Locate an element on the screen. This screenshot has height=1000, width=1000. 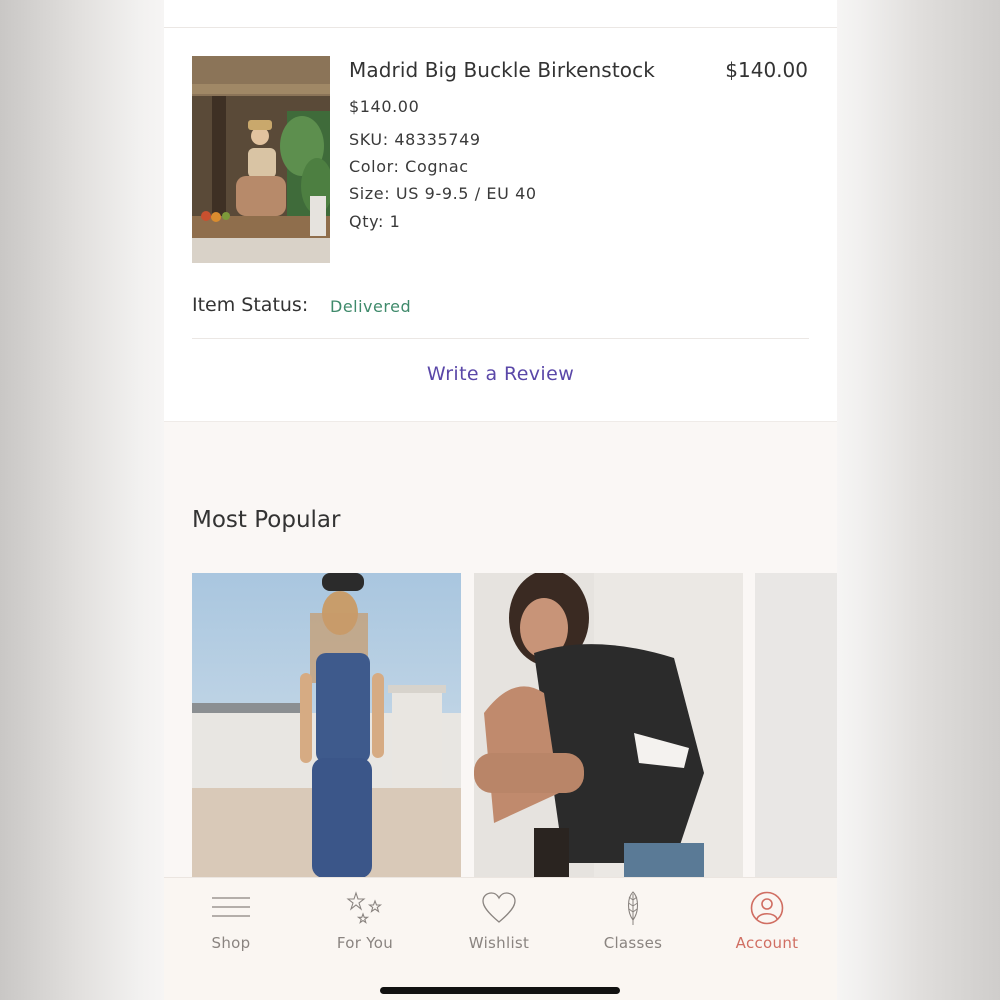
tab-label: Shop is located at coordinates (231, 943).